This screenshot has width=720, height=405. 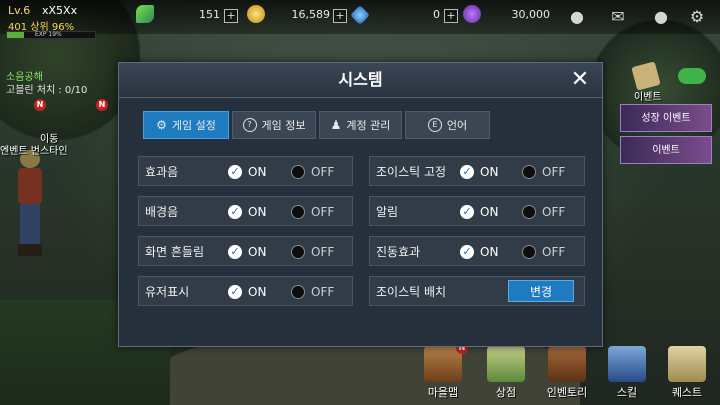 I want to click on vibration-off-radio: OFF, so click(x=543, y=252).